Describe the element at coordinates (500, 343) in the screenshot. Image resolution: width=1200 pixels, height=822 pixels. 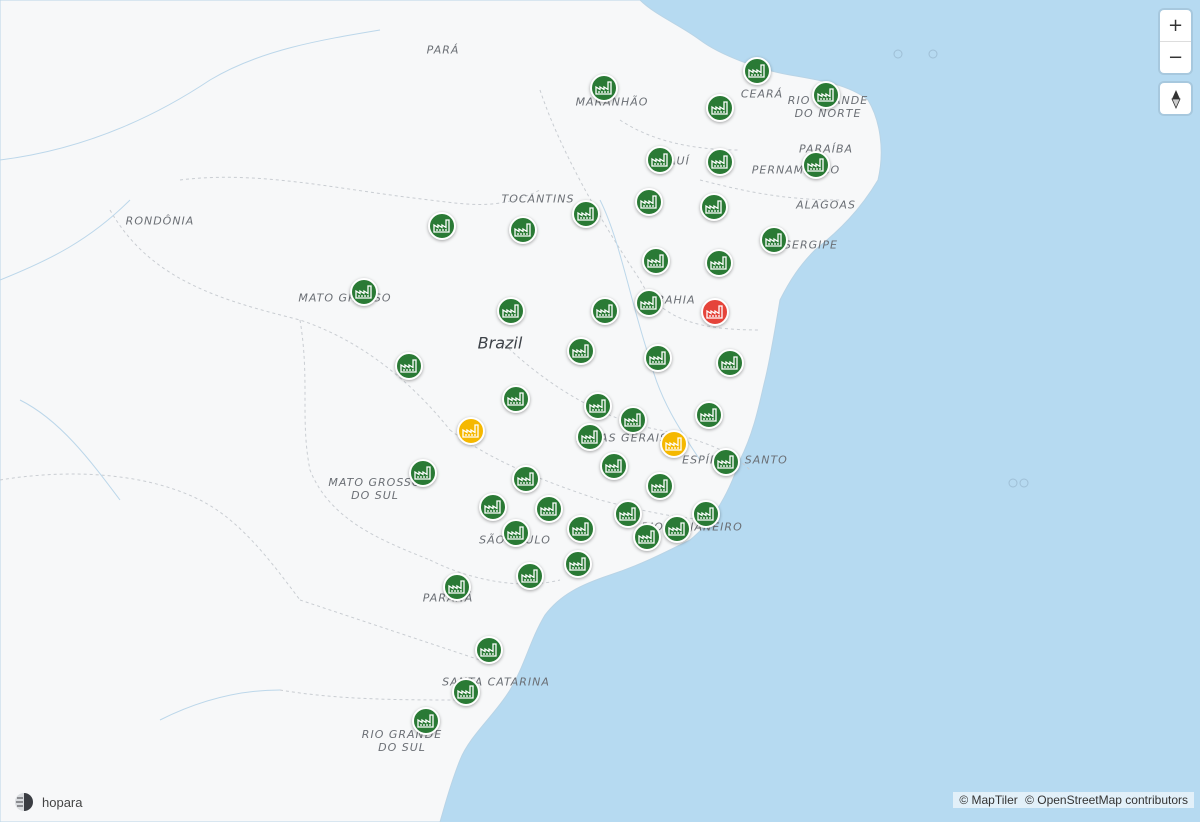
I see `country-label: Brazil` at that location.